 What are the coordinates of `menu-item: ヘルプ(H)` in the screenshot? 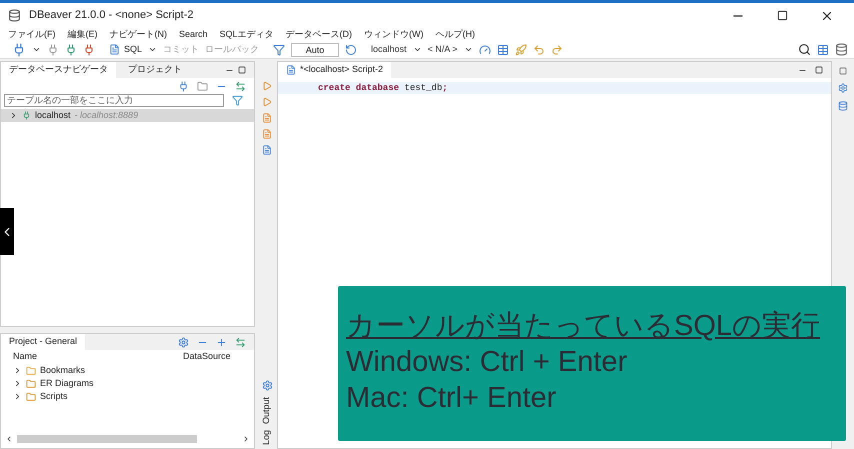 It's located at (456, 35).